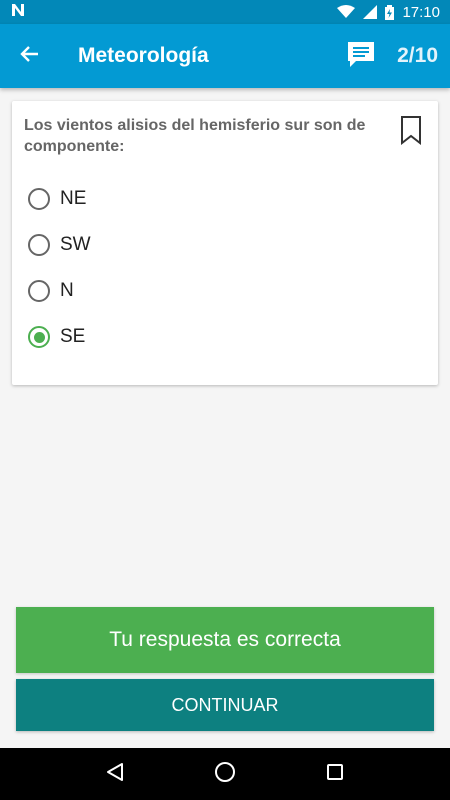  What do you see at coordinates (39, 337) in the screenshot?
I see `radio-button-selected` at bounding box center [39, 337].